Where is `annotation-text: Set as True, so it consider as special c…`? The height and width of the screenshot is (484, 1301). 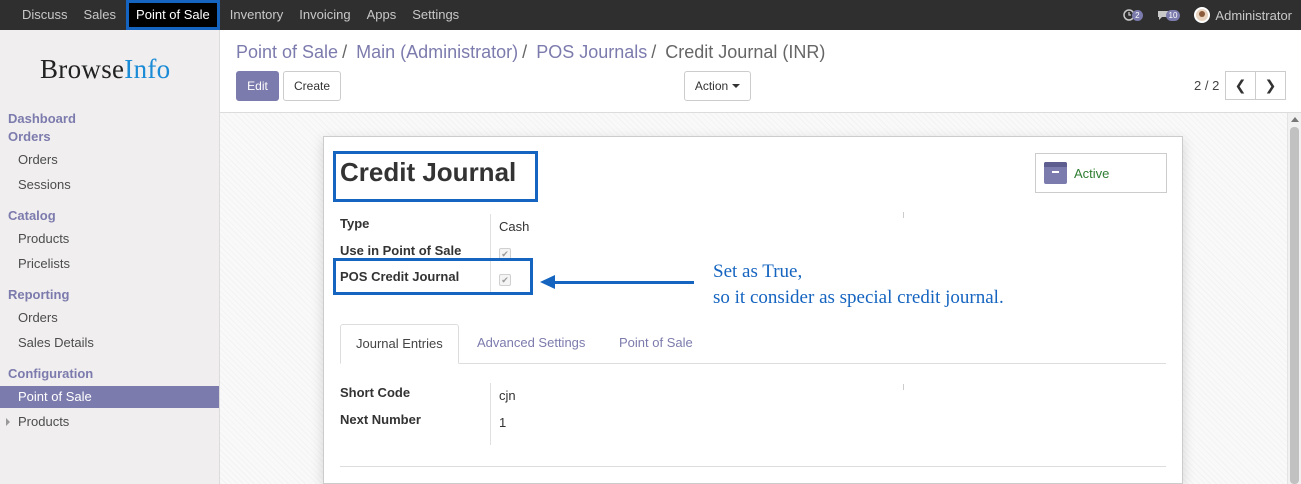 annotation-text: Set as True, so it consider as special c… is located at coordinates (858, 285).